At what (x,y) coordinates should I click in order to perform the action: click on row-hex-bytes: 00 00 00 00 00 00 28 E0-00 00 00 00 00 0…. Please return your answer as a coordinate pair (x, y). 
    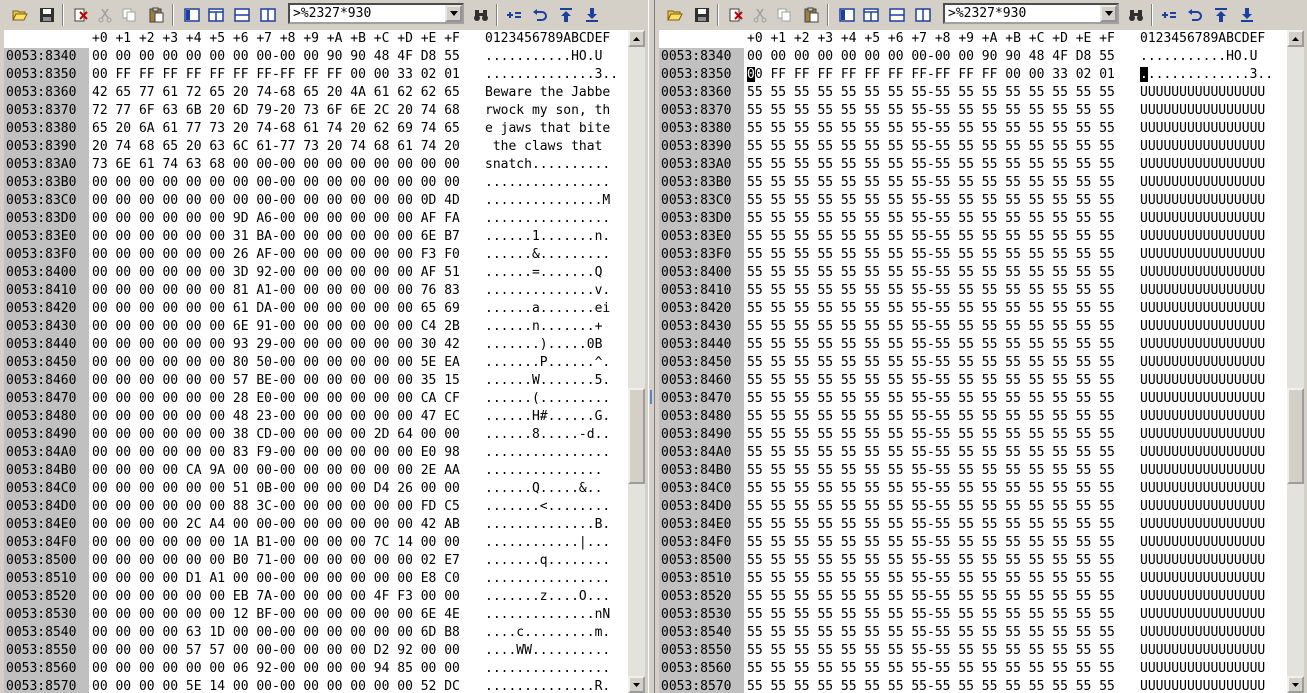
    Looking at the image, I should click on (276, 399).